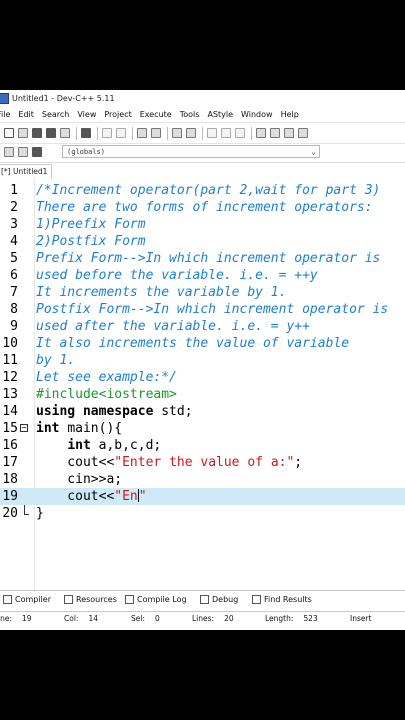 This screenshot has height=720, width=405. I want to click on status-line-label: ine:, so click(6, 618).